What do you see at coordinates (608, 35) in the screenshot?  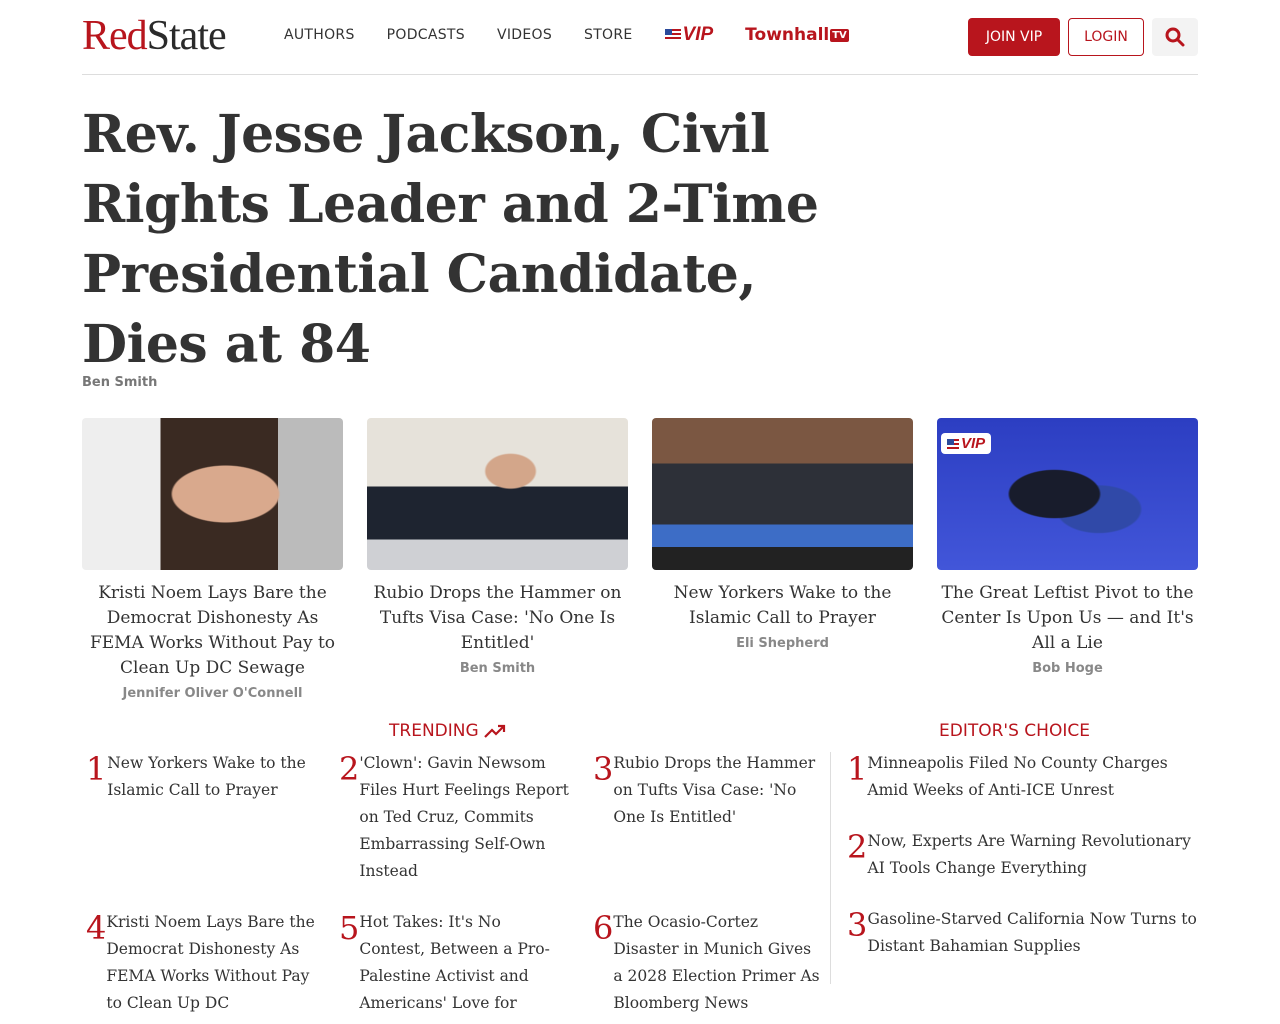 I see `nav-store: STORE` at bounding box center [608, 35].